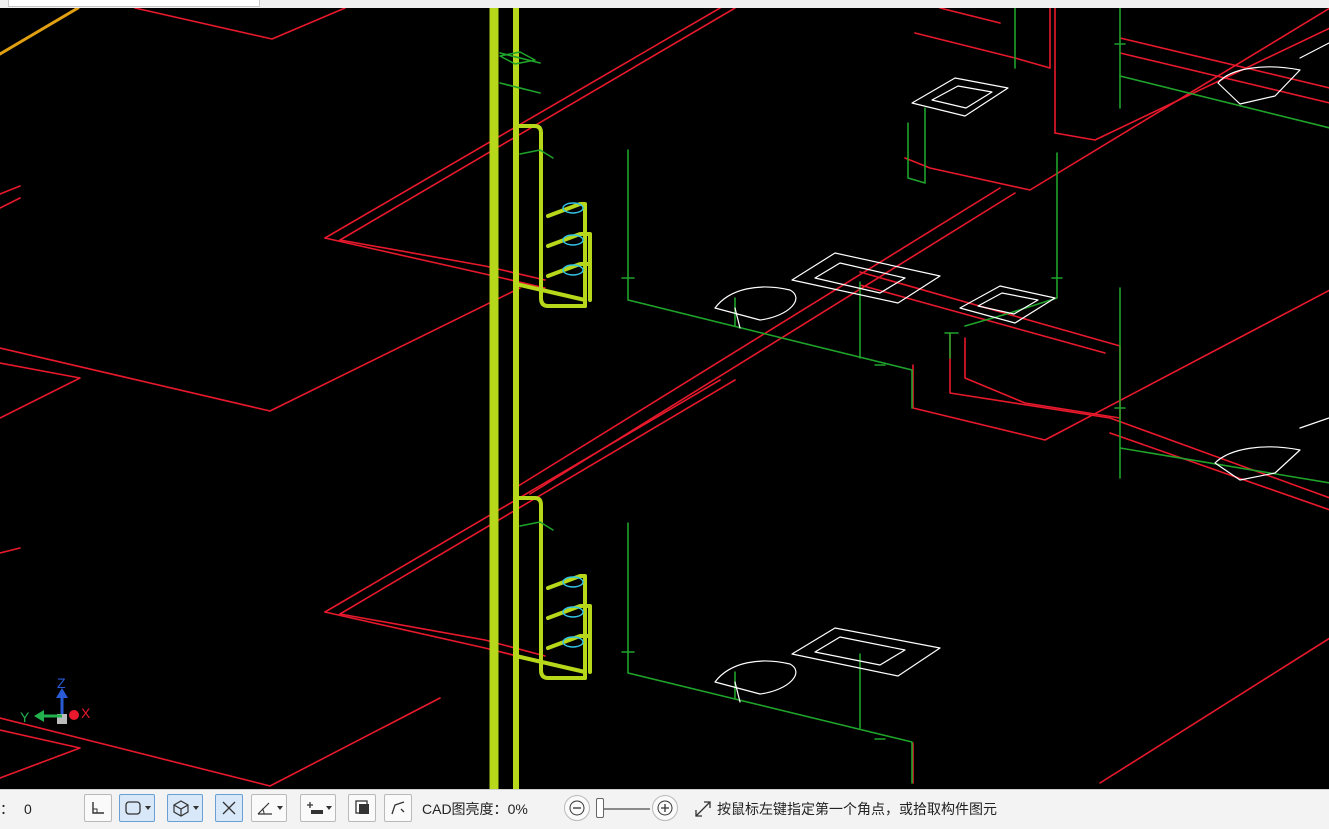  What do you see at coordinates (465, 809) in the screenshot?
I see `cad-brightness-label: CAD图亮度：` at bounding box center [465, 809].